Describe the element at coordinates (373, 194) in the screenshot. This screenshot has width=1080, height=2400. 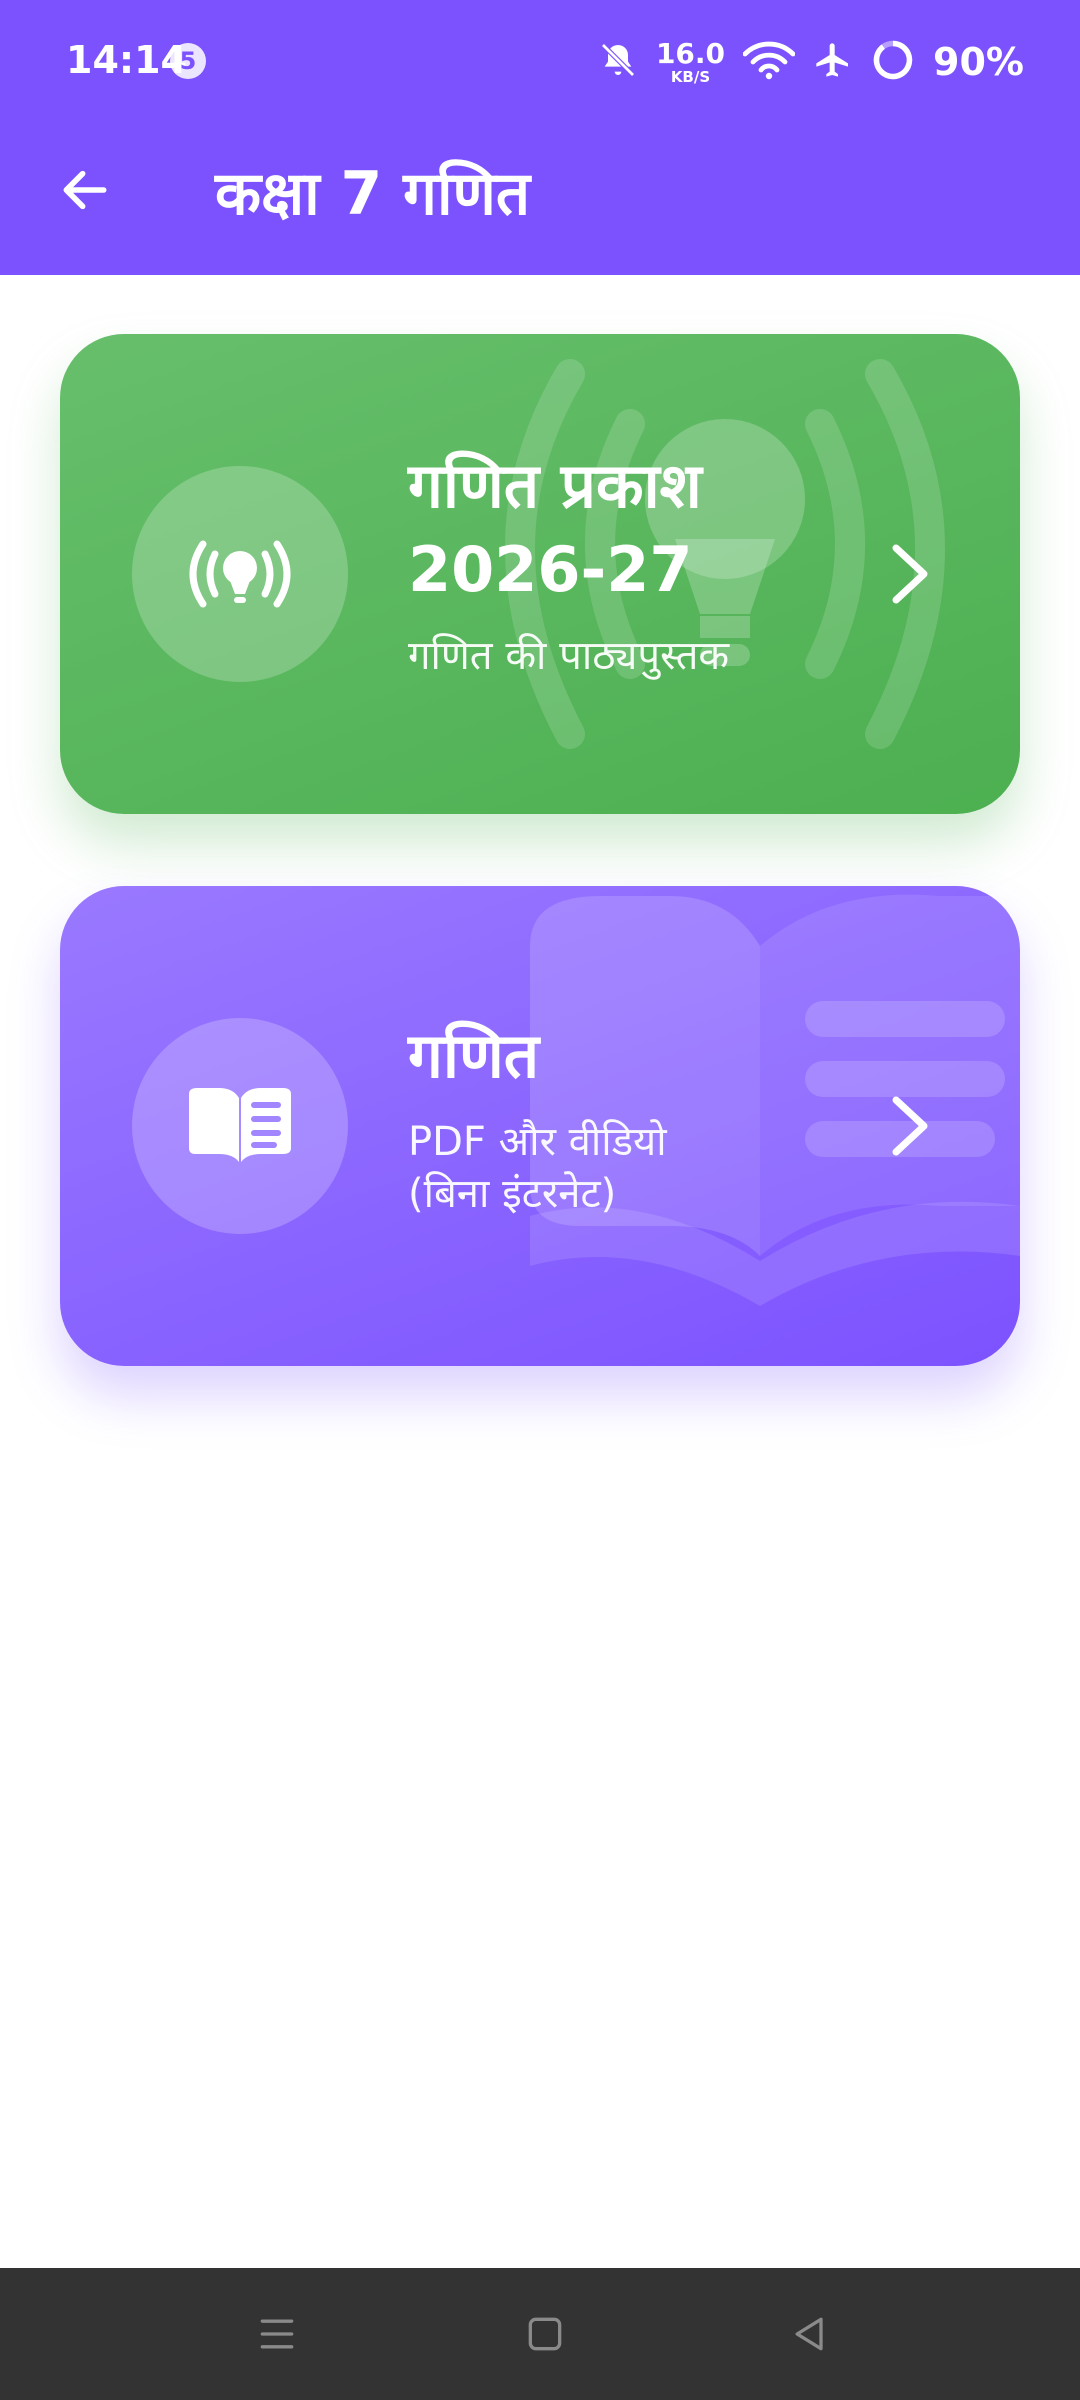
I see `page-title: कक्षा 7 गणित` at that location.